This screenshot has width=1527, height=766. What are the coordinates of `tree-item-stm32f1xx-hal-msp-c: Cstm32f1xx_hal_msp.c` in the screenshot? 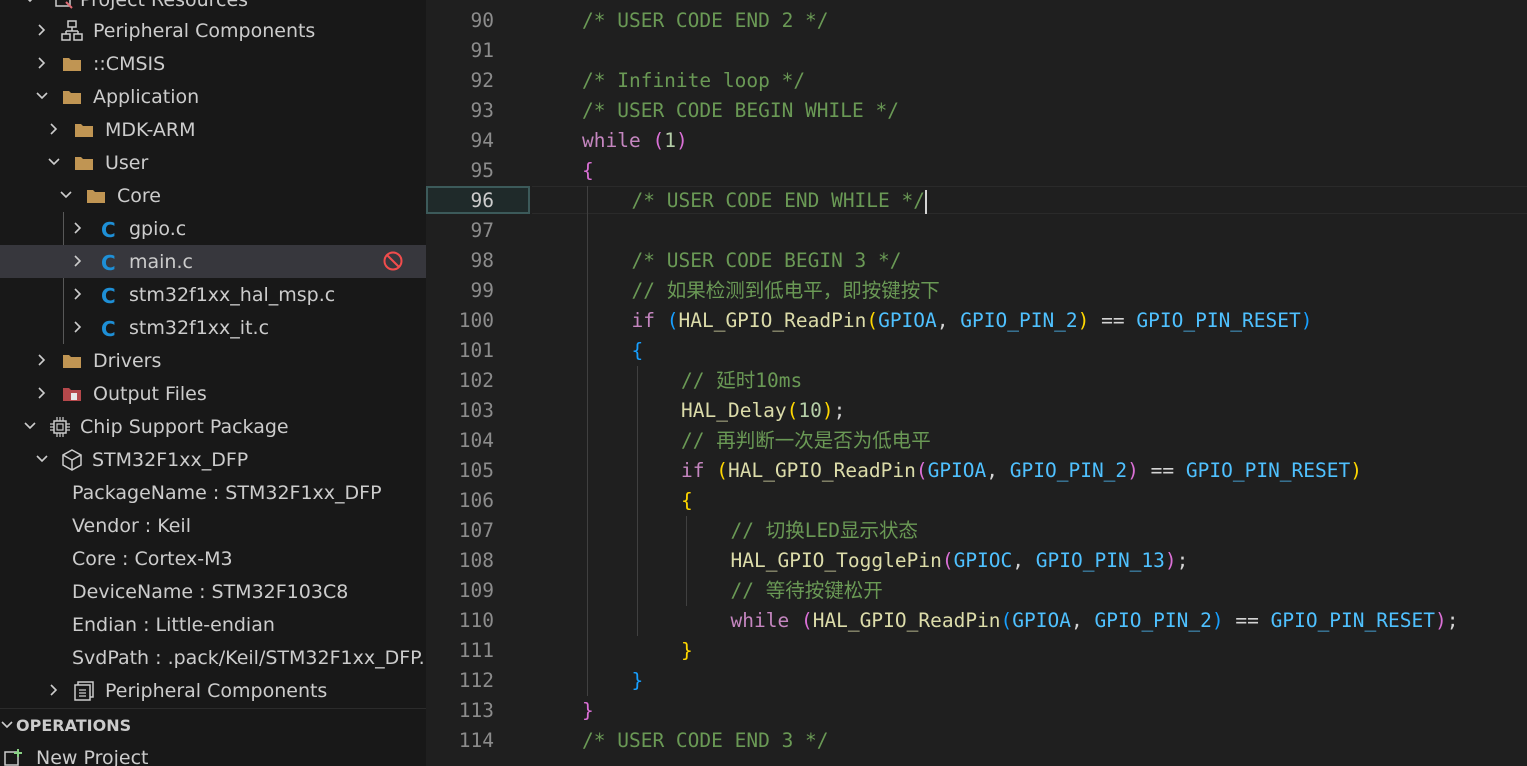 It's located at (213, 294).